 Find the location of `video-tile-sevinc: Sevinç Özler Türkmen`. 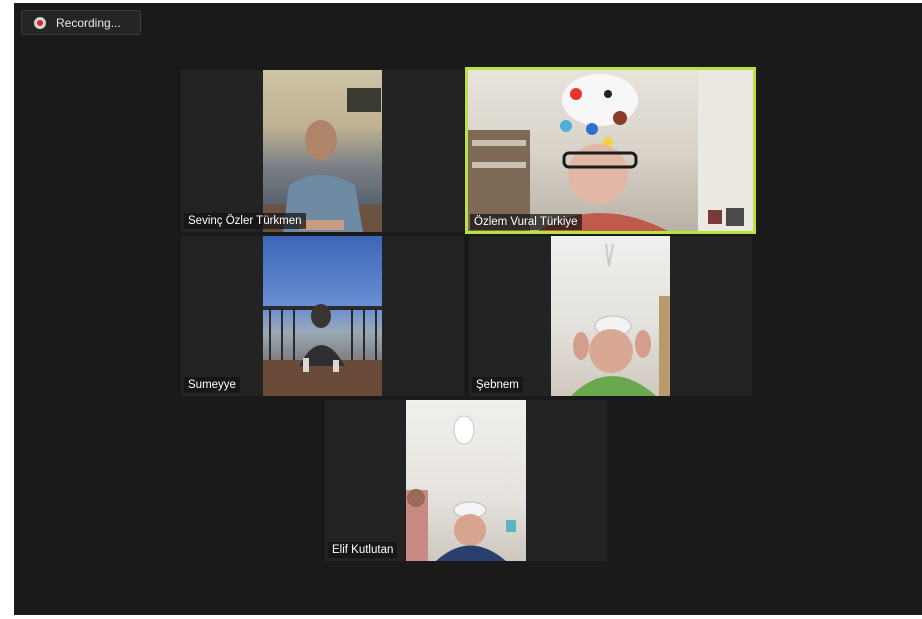

video-tile-sevinc: Sevinç Özler Türkmen is located at coordinates (322, 151).